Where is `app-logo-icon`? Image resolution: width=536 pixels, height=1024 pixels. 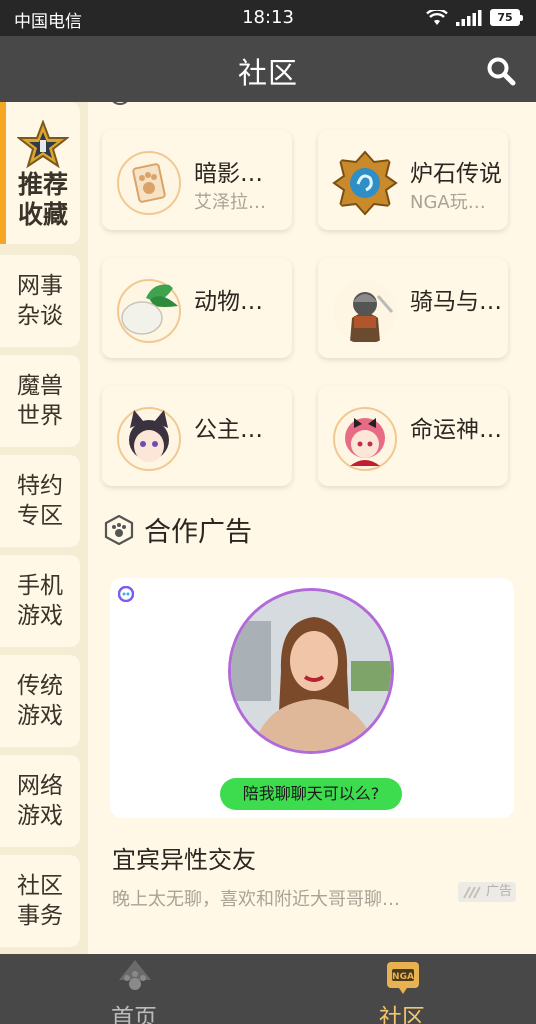
app-logo-icon is located at coordinates (126, 594).